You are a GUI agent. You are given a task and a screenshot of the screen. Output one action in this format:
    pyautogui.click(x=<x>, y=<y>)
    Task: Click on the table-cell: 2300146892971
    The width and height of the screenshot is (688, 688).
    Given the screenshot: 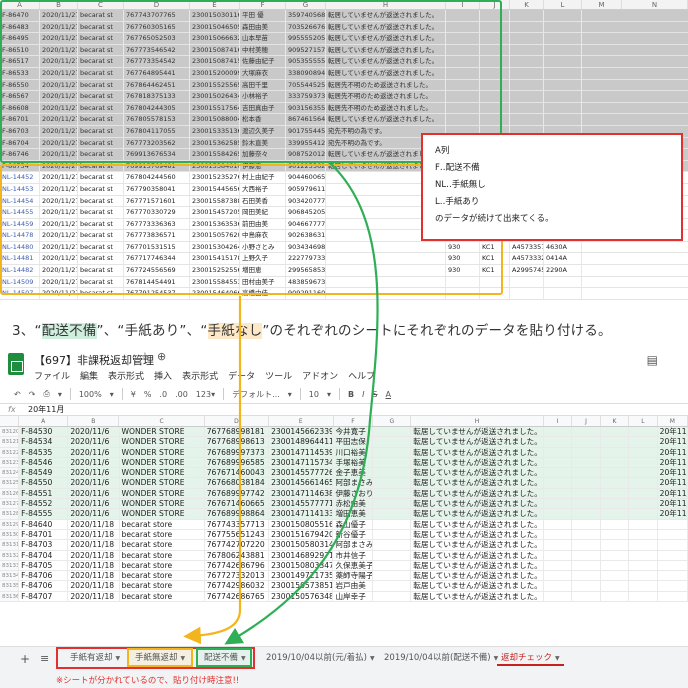 What is the action you would take?
    pyautogui.click(x=301, y=555)
    